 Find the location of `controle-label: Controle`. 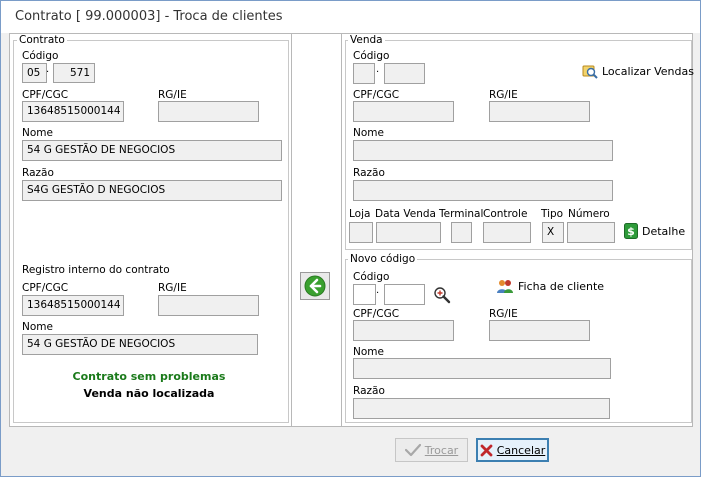

controle-label: Controle is located at coordinates (505, 214).